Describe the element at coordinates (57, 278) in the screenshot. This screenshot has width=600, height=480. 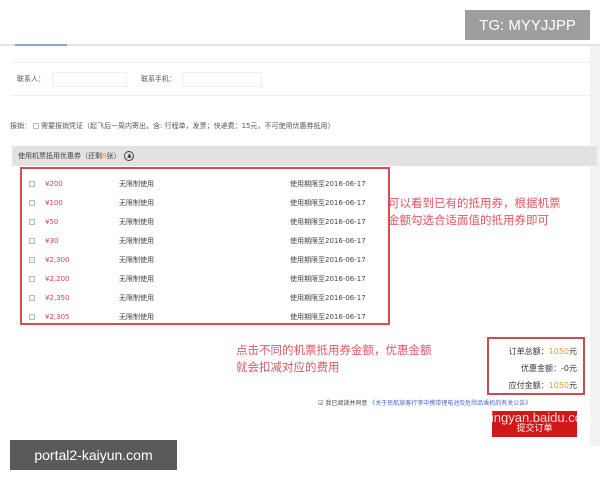
I see `coupon-amount: ¥2,200` at that location.